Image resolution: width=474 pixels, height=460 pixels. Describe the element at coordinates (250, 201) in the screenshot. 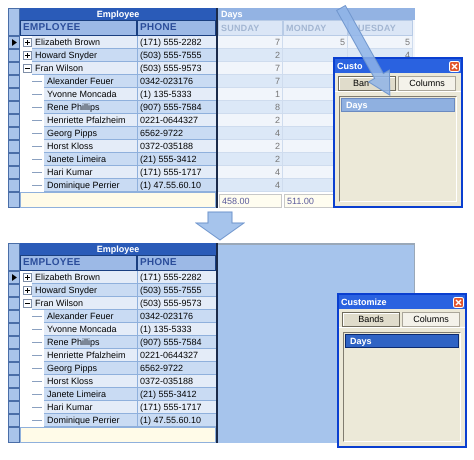

I see `total-cell: 458.00` at that location.